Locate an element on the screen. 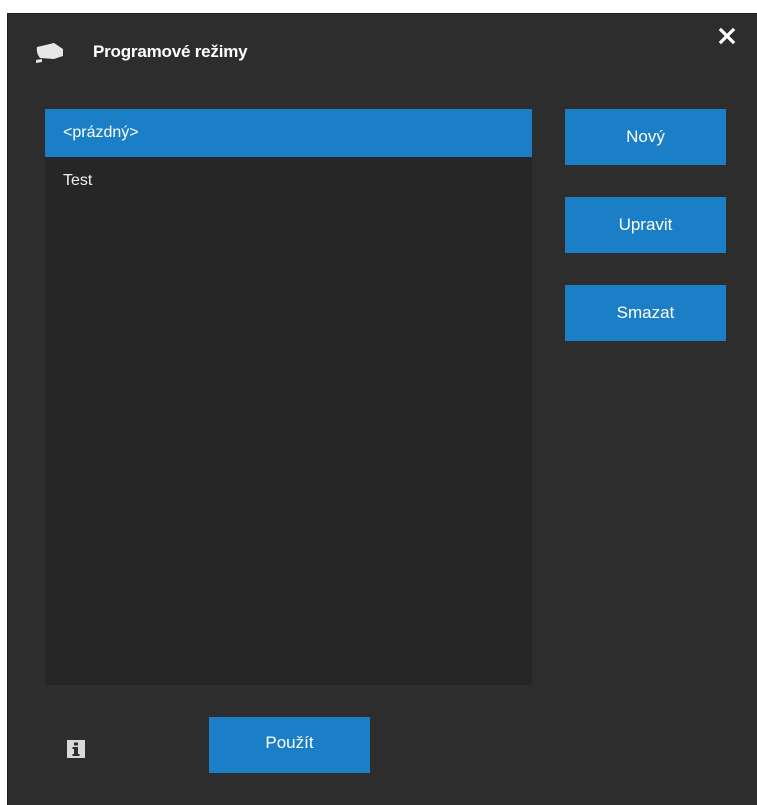 The height and width of the screenshot is (805, 757). new-button: Nový is located at coordinates (645, 137).